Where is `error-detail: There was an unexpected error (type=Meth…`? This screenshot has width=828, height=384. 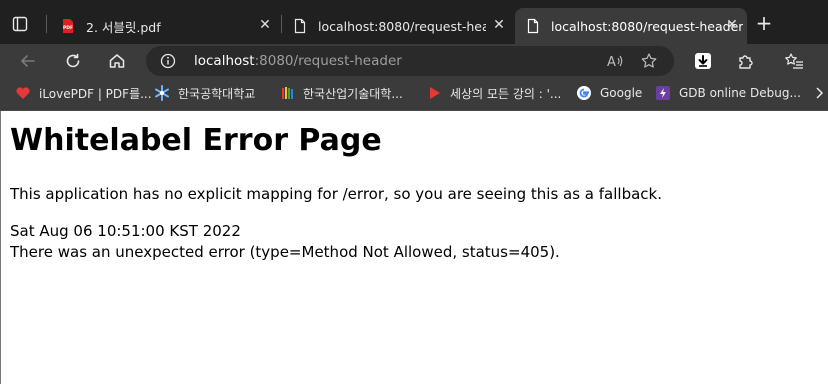
error-detail: There was an unexpected error (type=Meth… is located at coordinates (285, 252).